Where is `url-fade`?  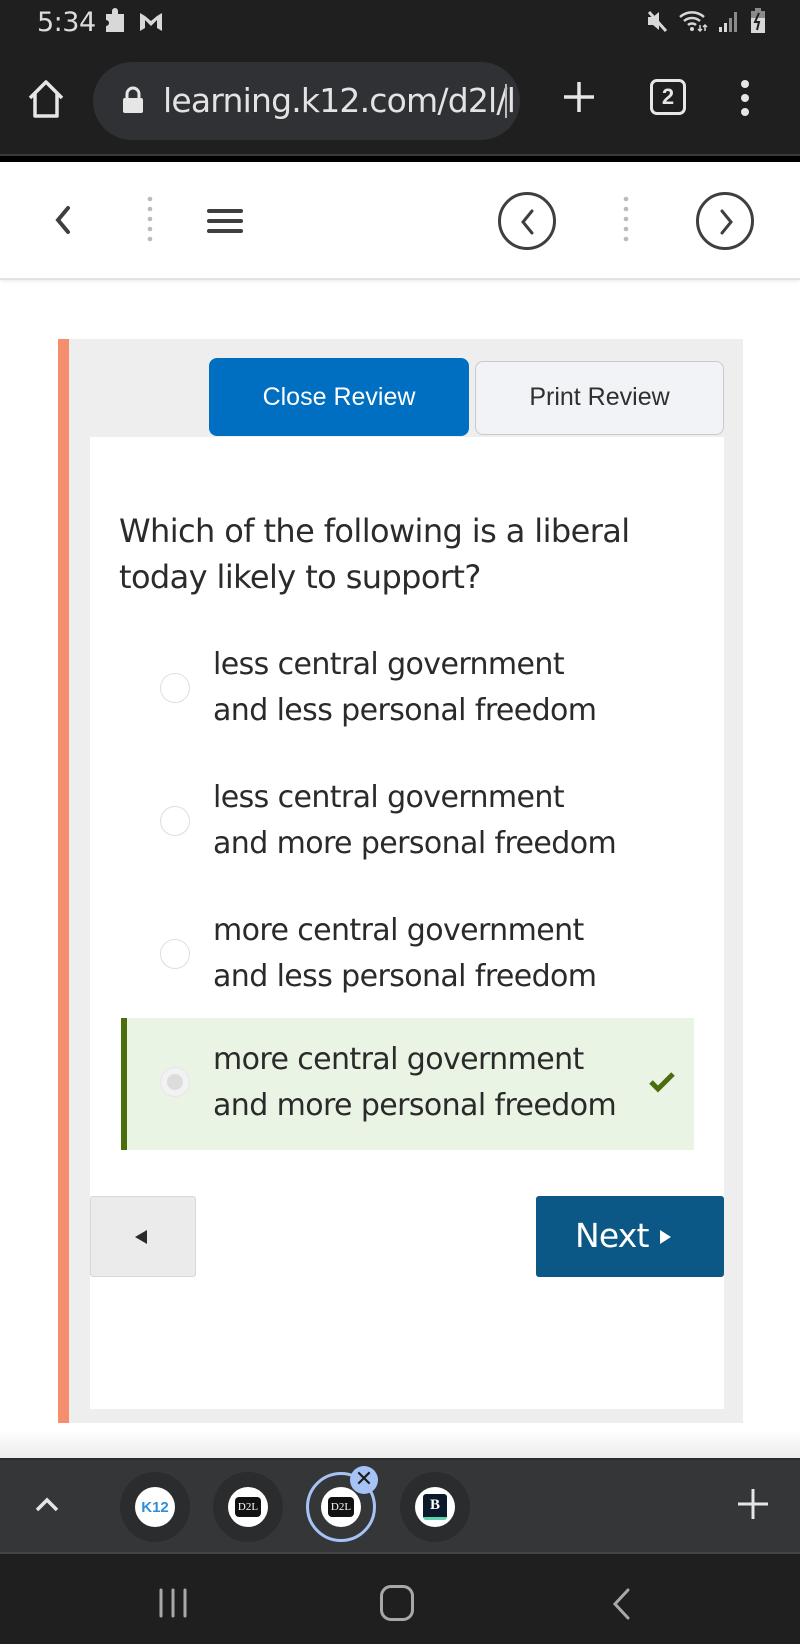
url-fade is located at coordinates (506, 101).